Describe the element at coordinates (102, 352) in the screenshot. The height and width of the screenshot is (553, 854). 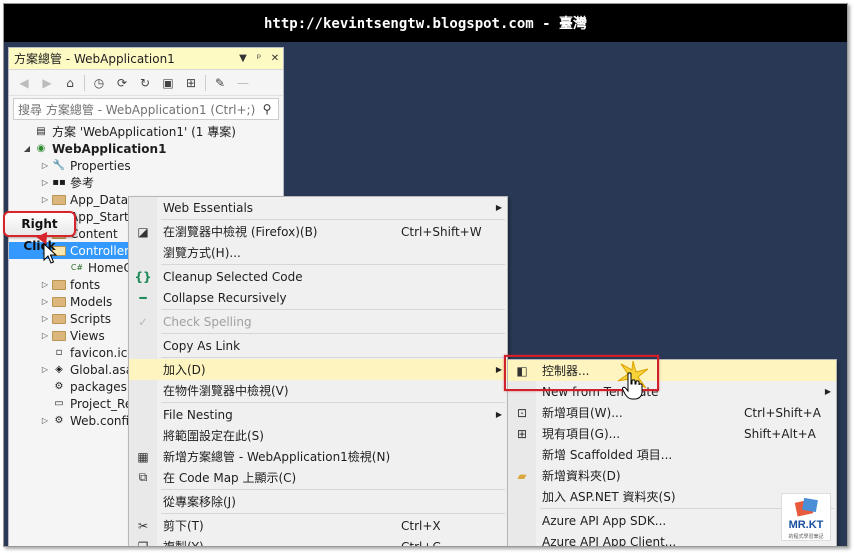
I see `tree-item-label: favicon.ico` at that location.